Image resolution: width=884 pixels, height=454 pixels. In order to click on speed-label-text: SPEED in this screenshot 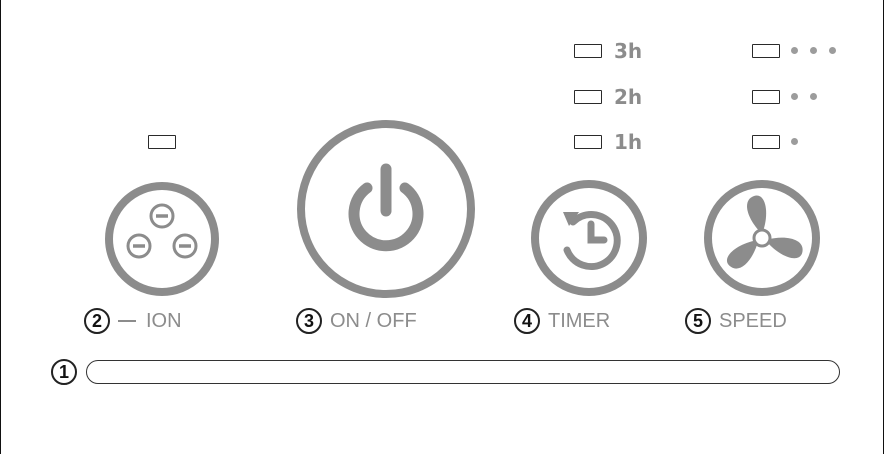, I will do `click(753, 321)`.